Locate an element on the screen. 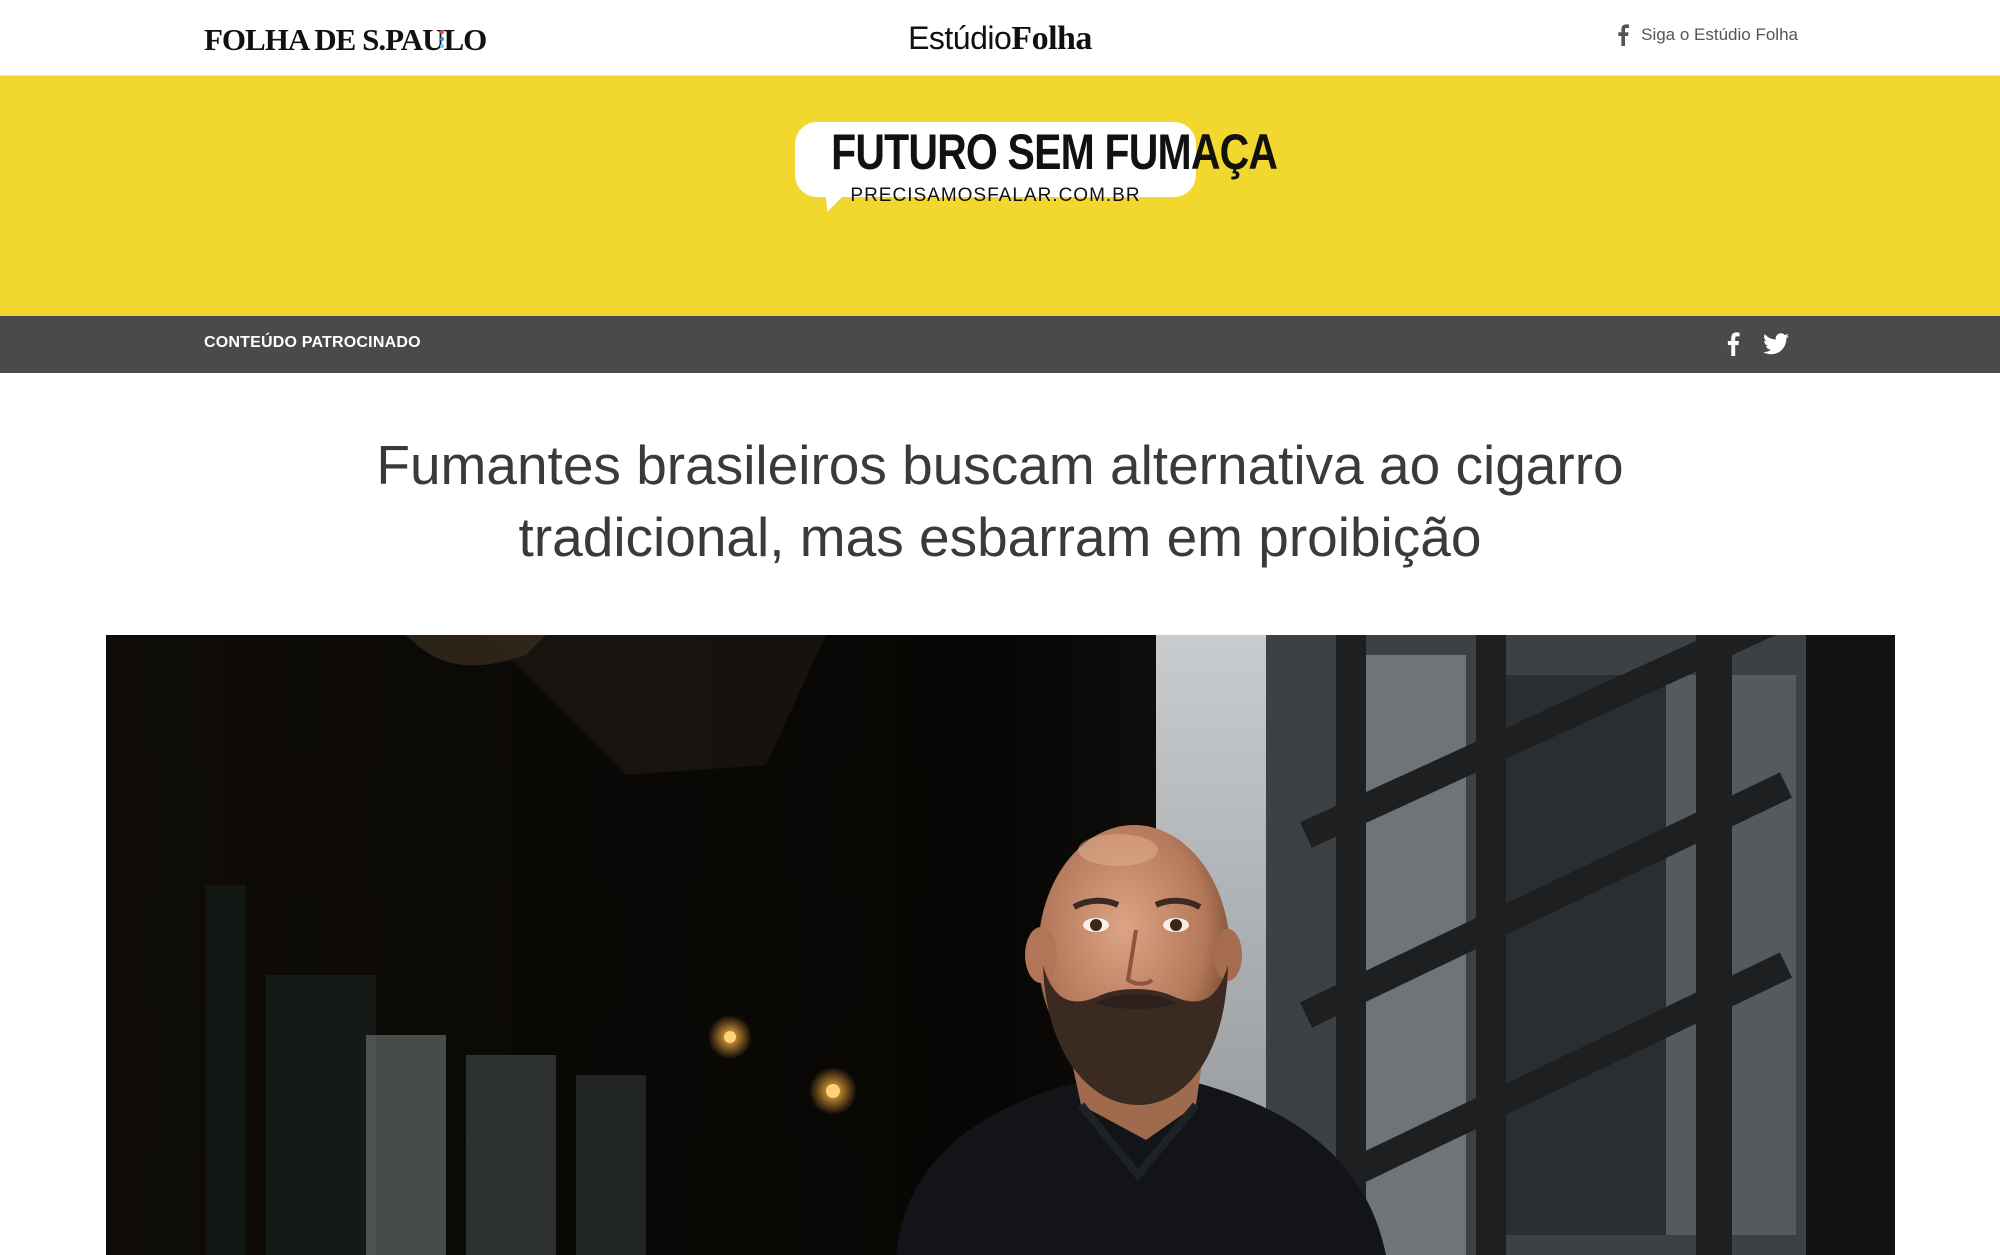  follow-label: Siga o Estúdio Folha is located at coordinates (1719, 34).